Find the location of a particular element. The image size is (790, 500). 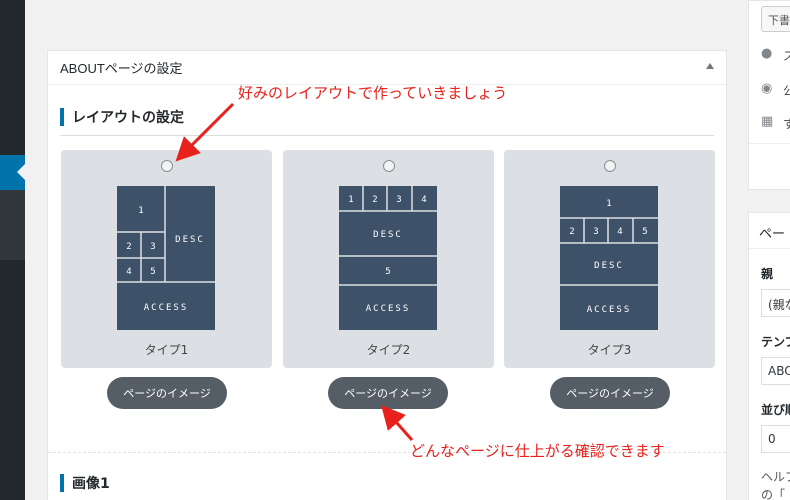

help-text-line1: ヘルプ is located at coordinates (775, 477).